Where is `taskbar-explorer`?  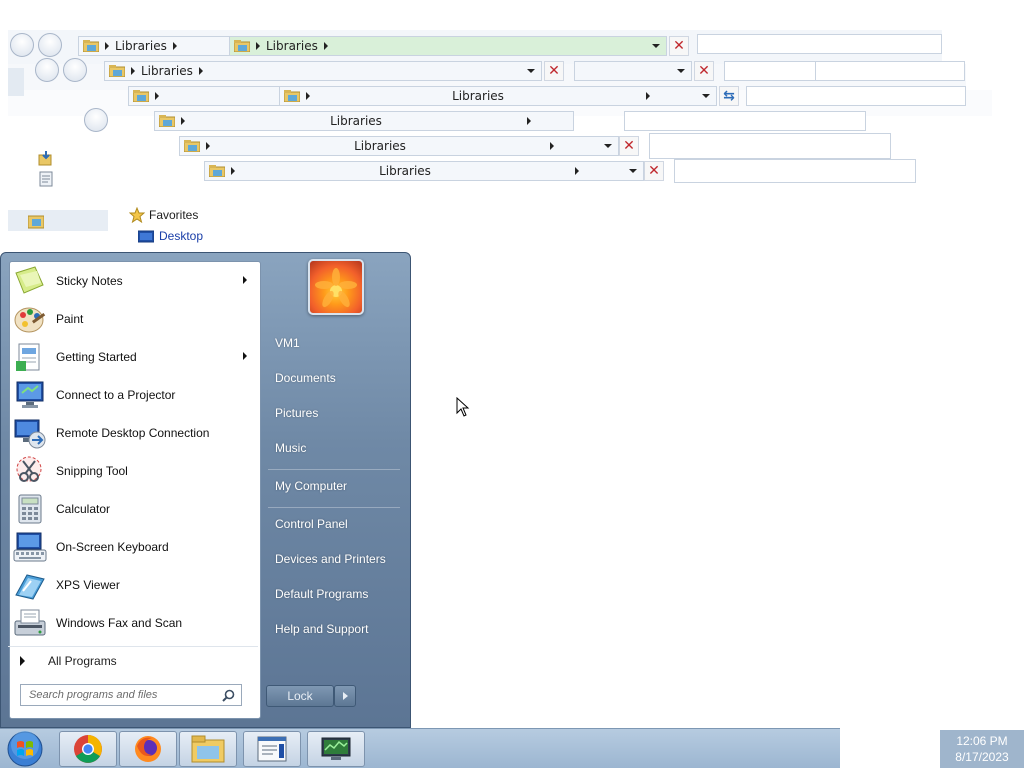
taskbar-explorer is located at coordinates (208, 749).